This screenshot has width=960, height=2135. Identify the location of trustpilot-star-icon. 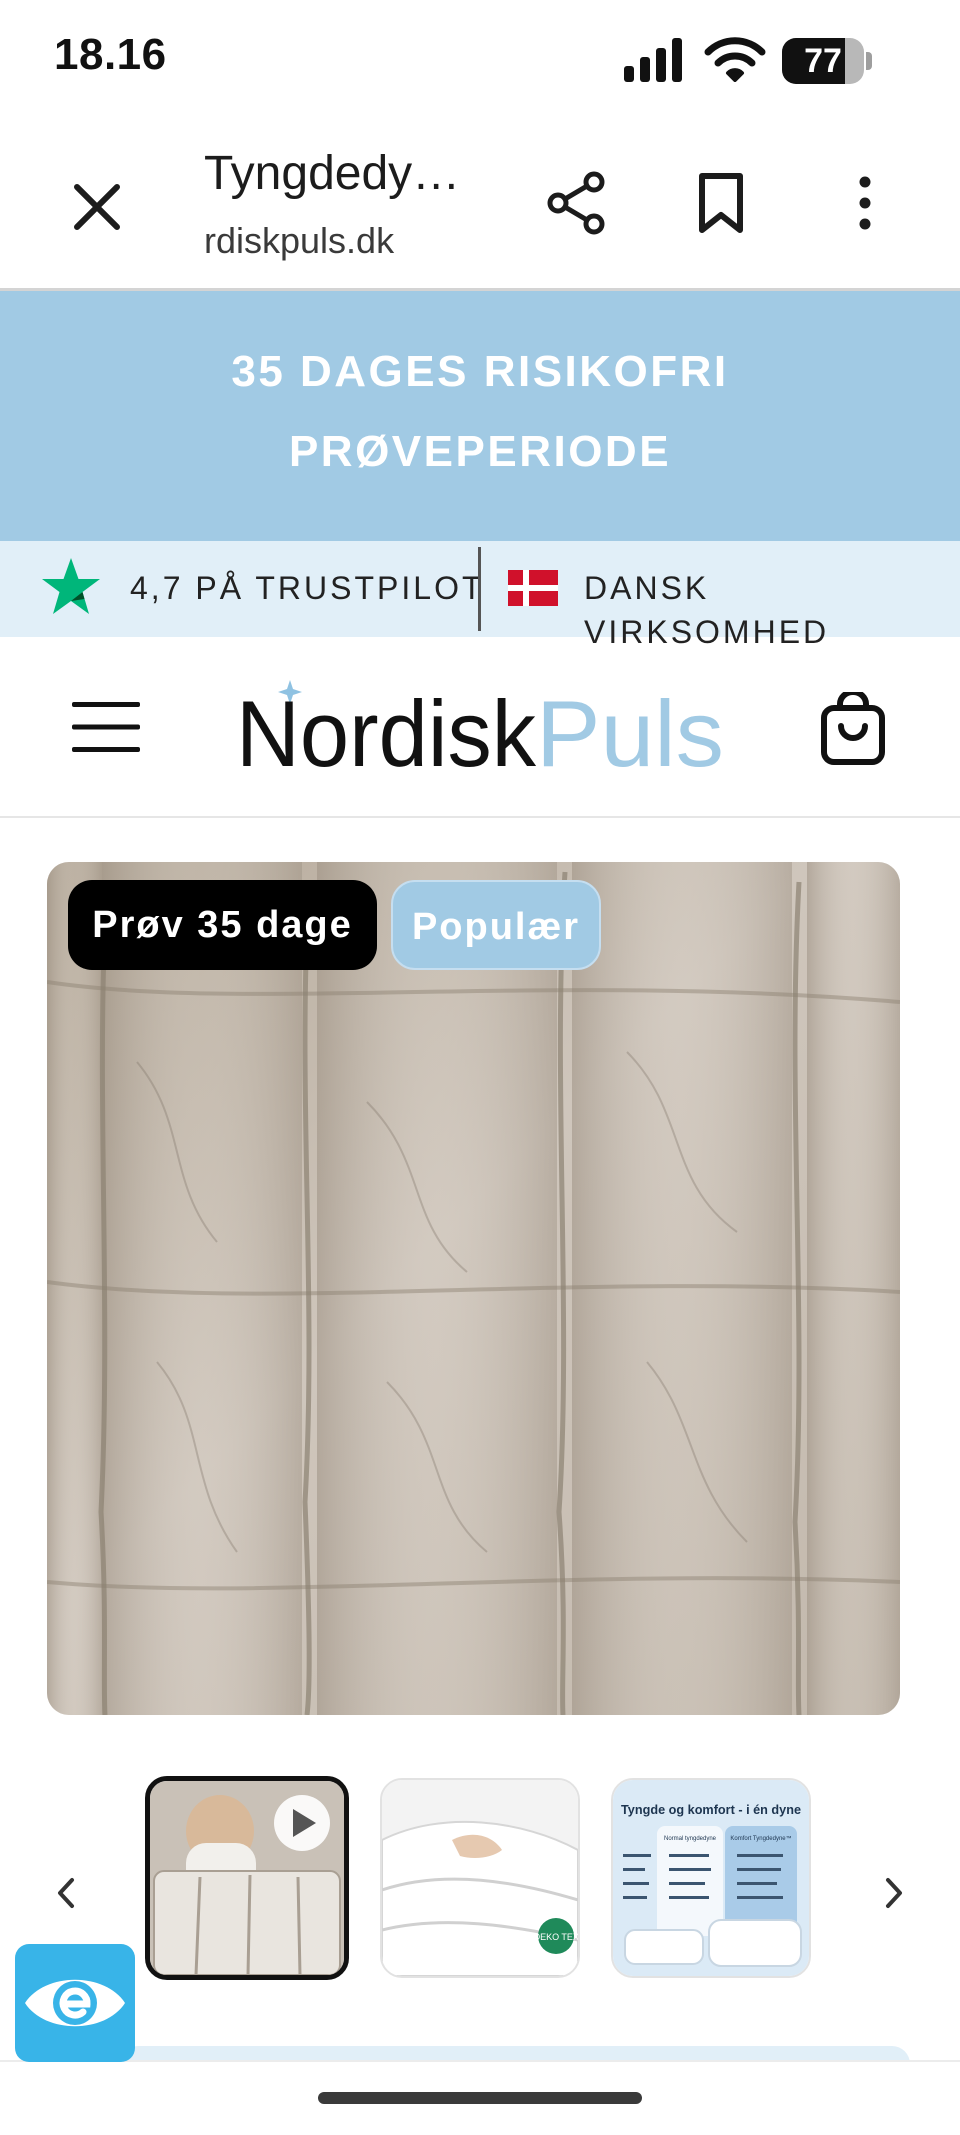
(71, 586).